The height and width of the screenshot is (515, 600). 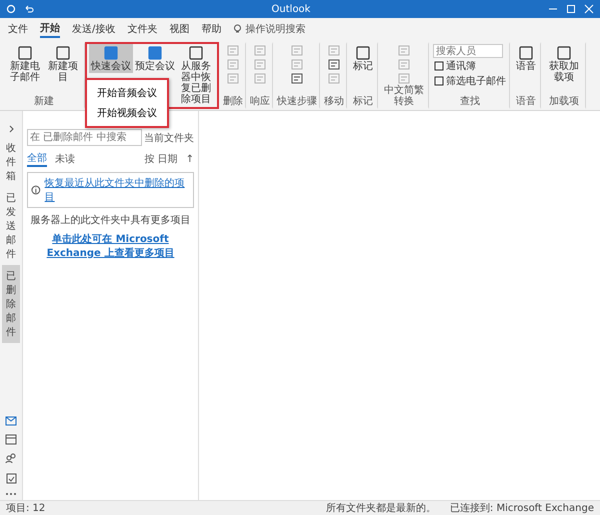 I want to click on group-label: 新建, so click(x=44, y=101).